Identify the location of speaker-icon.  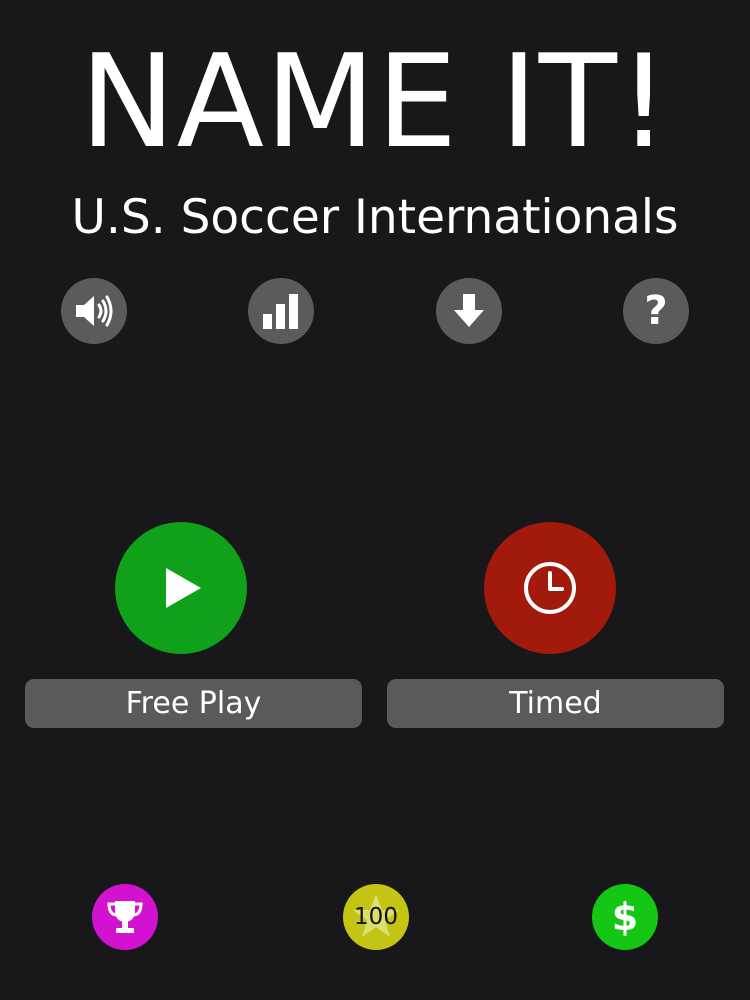
(94, 311).